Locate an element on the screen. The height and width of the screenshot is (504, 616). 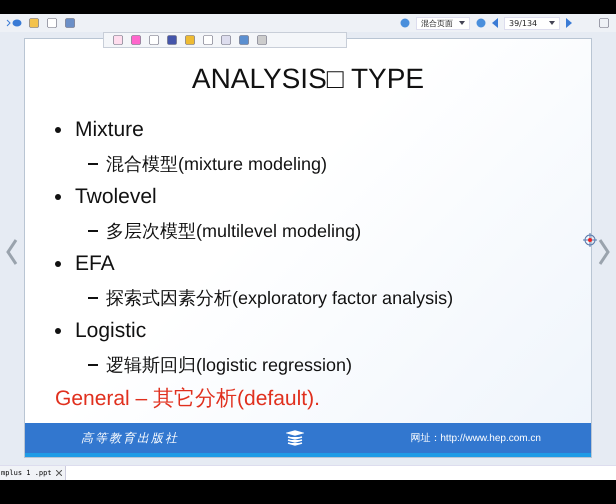
bullet-item: EFA is located at coordinates (95, 264).